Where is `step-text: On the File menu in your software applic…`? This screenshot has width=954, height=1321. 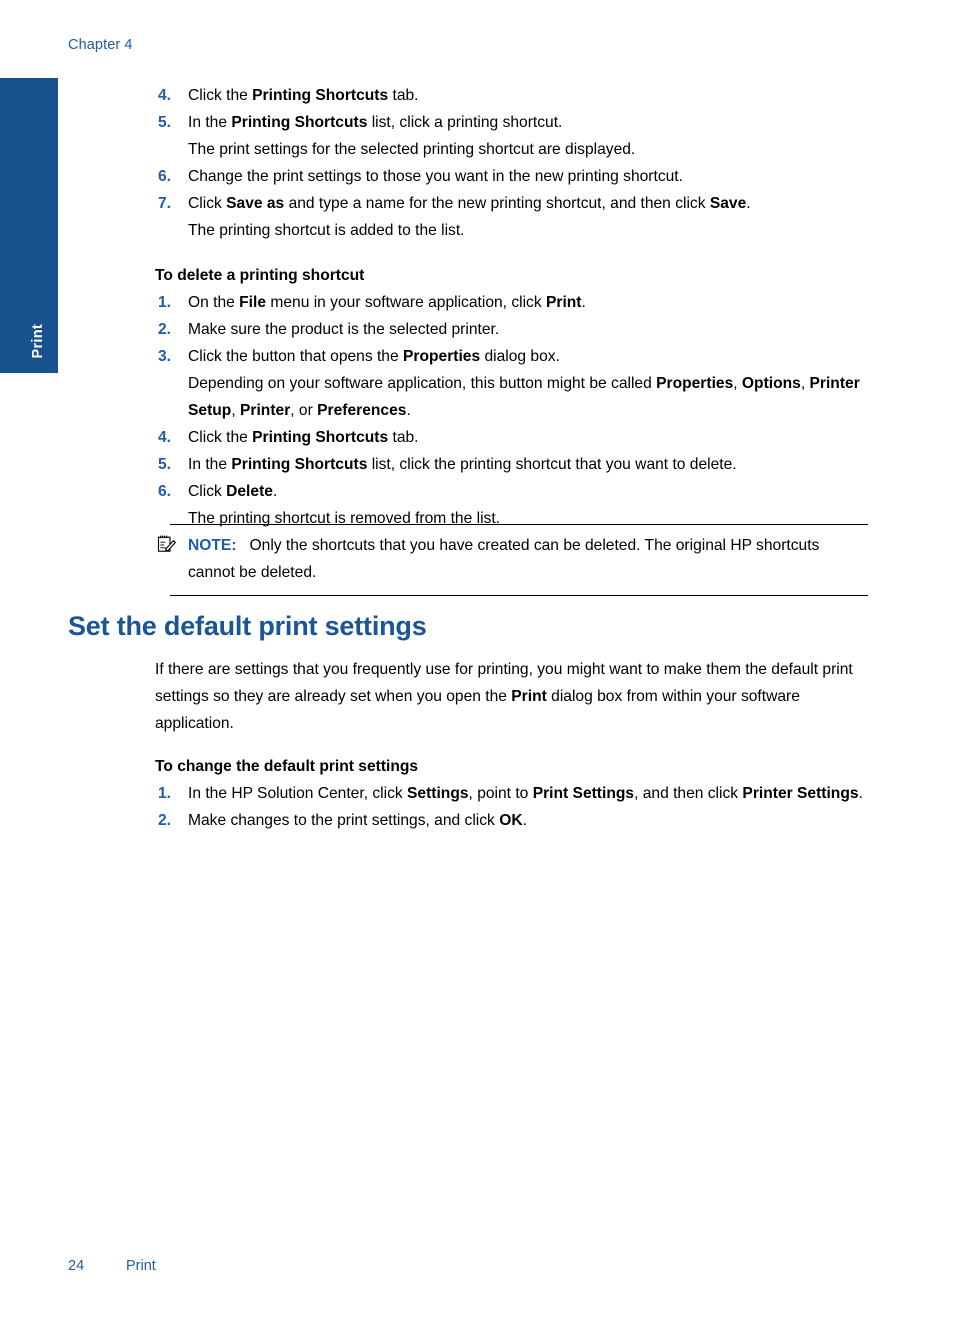
step-text: On the File menu in your software applic… is located at coordinates (387, 302).